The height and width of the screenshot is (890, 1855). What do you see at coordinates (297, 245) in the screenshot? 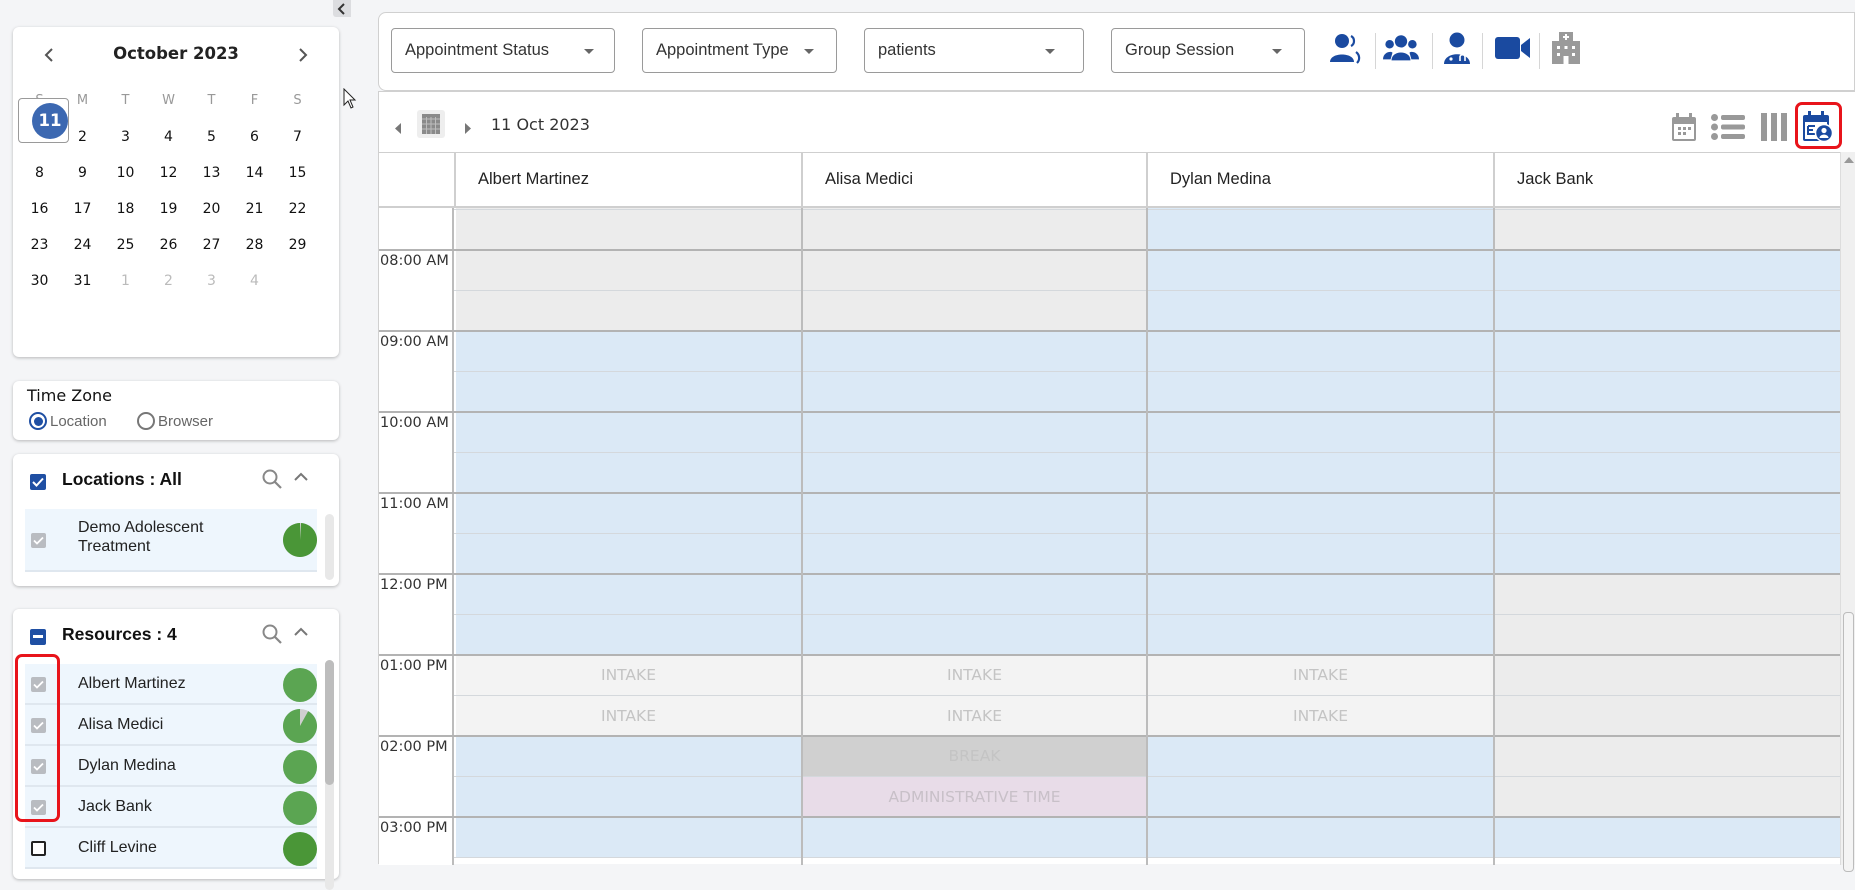
I see `calendar-day: 29` at bounding box center [297, 245].